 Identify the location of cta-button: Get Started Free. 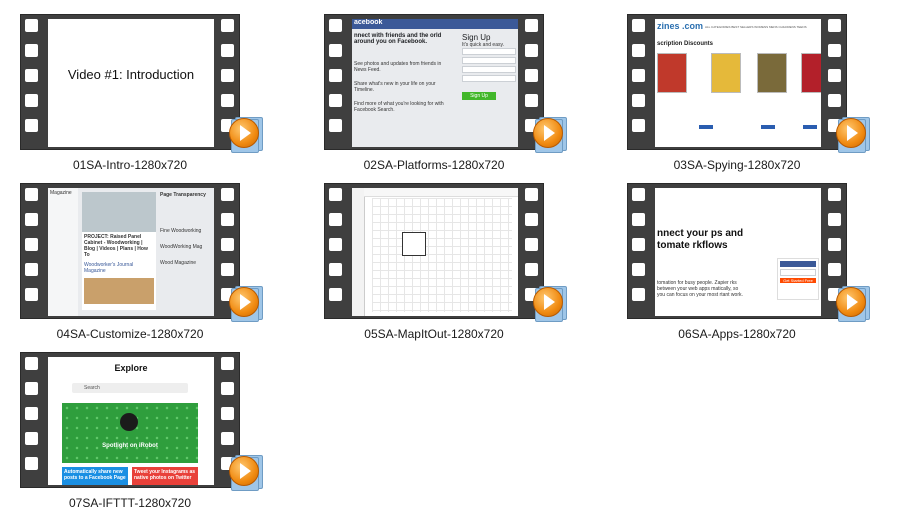
(798, 280).